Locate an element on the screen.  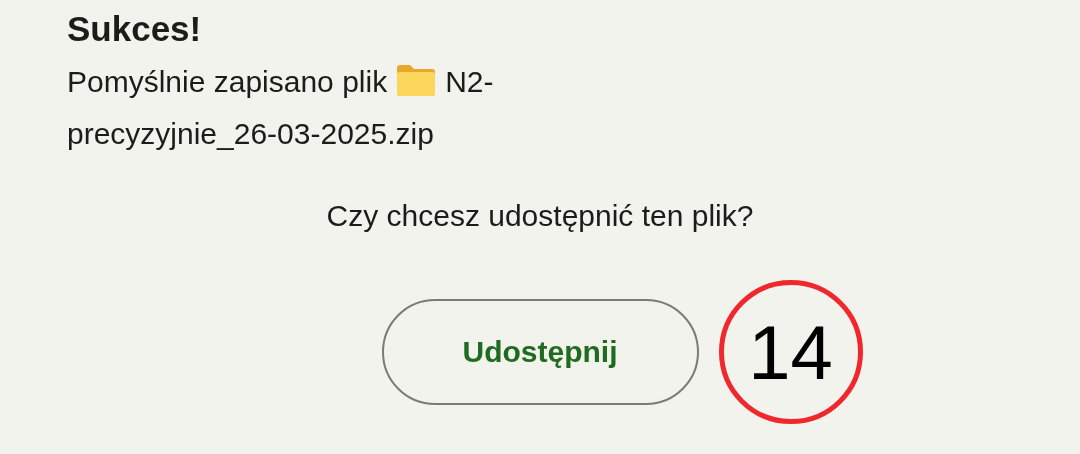
file-name: N2- is located at coordinates (469, 81).